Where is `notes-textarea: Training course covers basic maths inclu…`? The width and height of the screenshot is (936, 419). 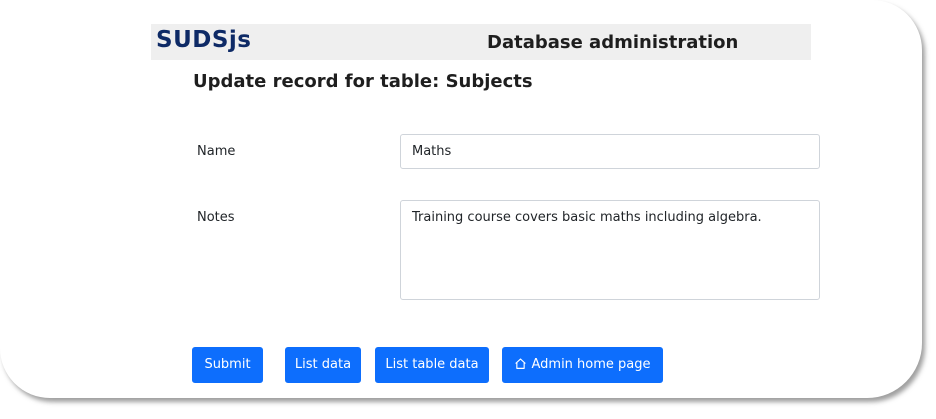 notes-textarea: Training course covers basic maths inclu… is located at coordinates (610, 250).